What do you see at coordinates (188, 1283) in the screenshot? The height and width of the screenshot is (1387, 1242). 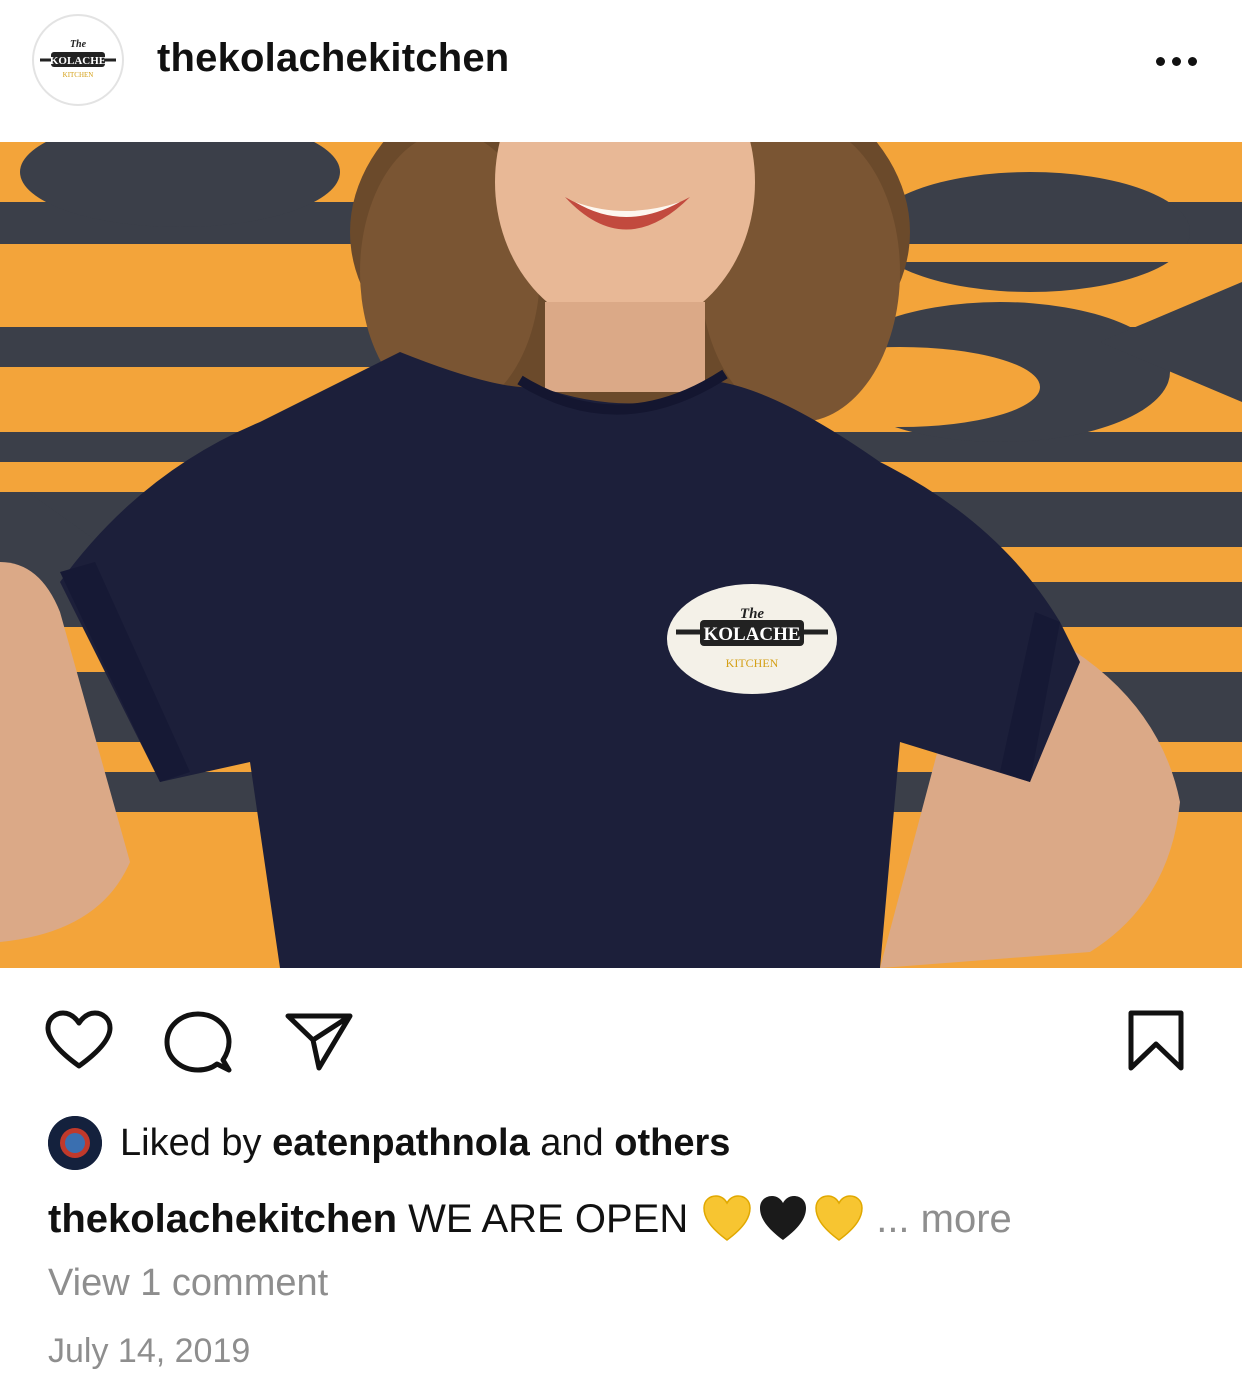 I see `view-comments-link: View 1 comment` at bounding box center [188, 1283].